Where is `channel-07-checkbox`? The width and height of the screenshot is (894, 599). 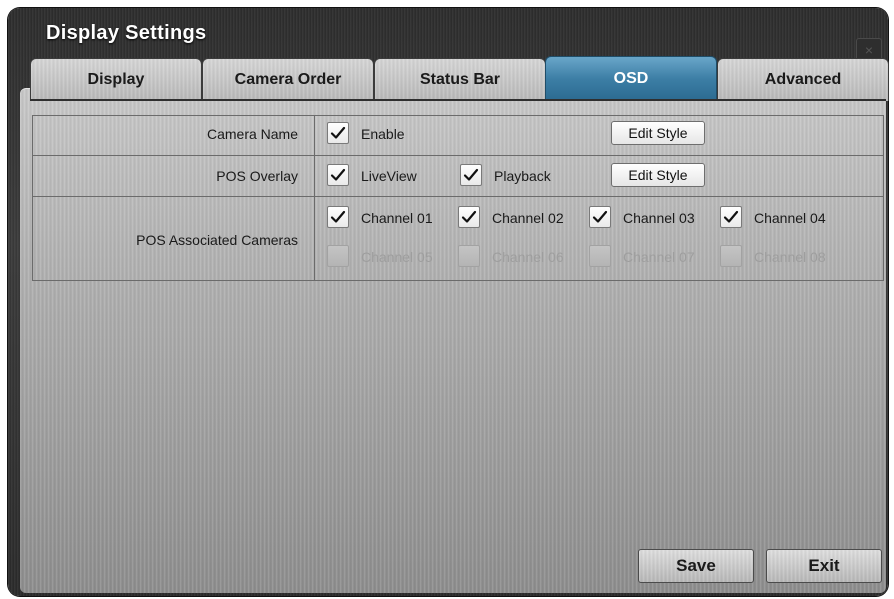
channel-07-checkbox is located at coordinates (600, 256).